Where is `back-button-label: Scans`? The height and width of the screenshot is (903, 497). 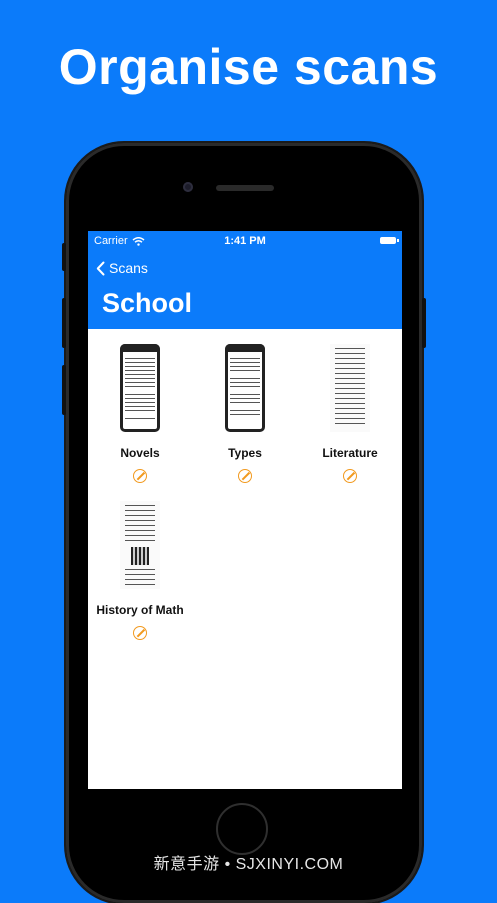 back-button-label: Scans is located at coordinates (128, 268).